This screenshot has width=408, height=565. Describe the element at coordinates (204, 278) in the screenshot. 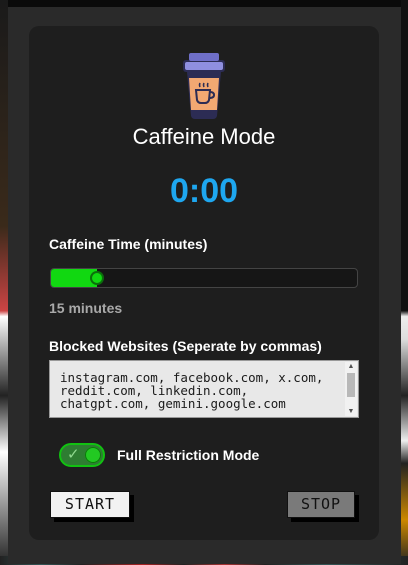

I see `caffeine-time-slider` at that location.